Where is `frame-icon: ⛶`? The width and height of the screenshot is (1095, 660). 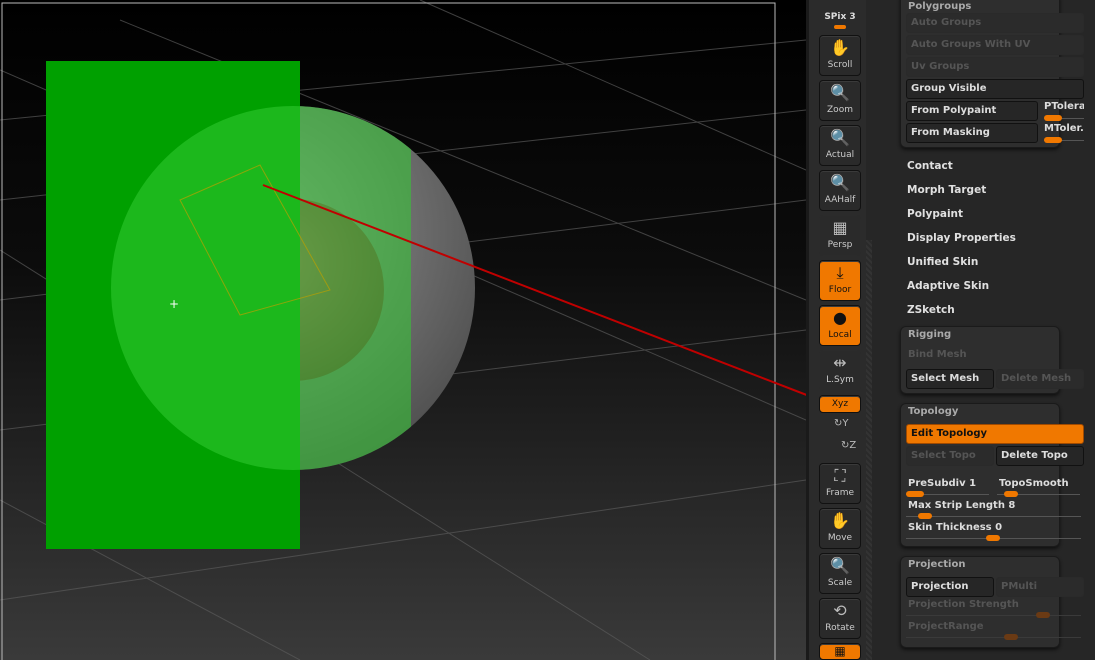
frame-icon: ⛶ is located at coordinates (840, 475).